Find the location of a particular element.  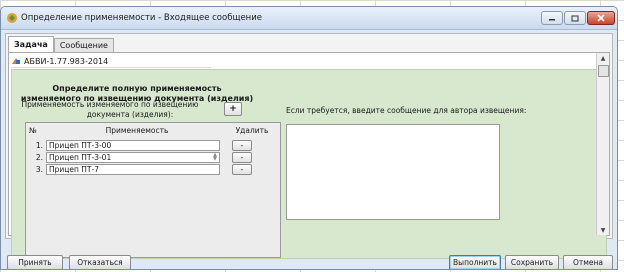

row-number: 2. is located at coordinates (39, 157).